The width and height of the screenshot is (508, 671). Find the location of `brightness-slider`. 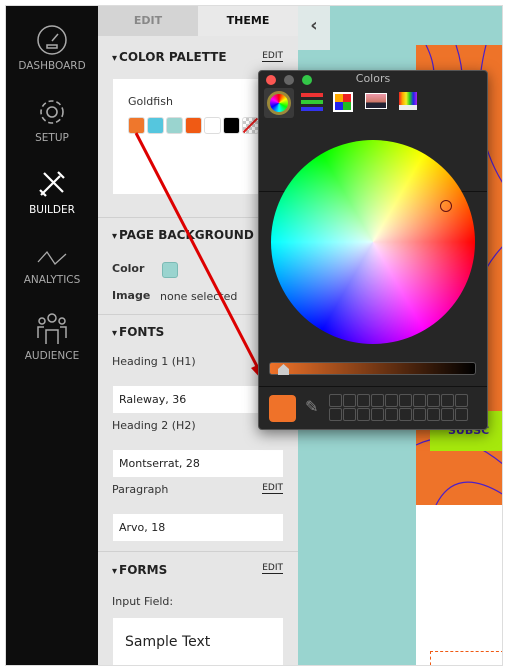

brightness-slider is located at coordinates (372, 368).